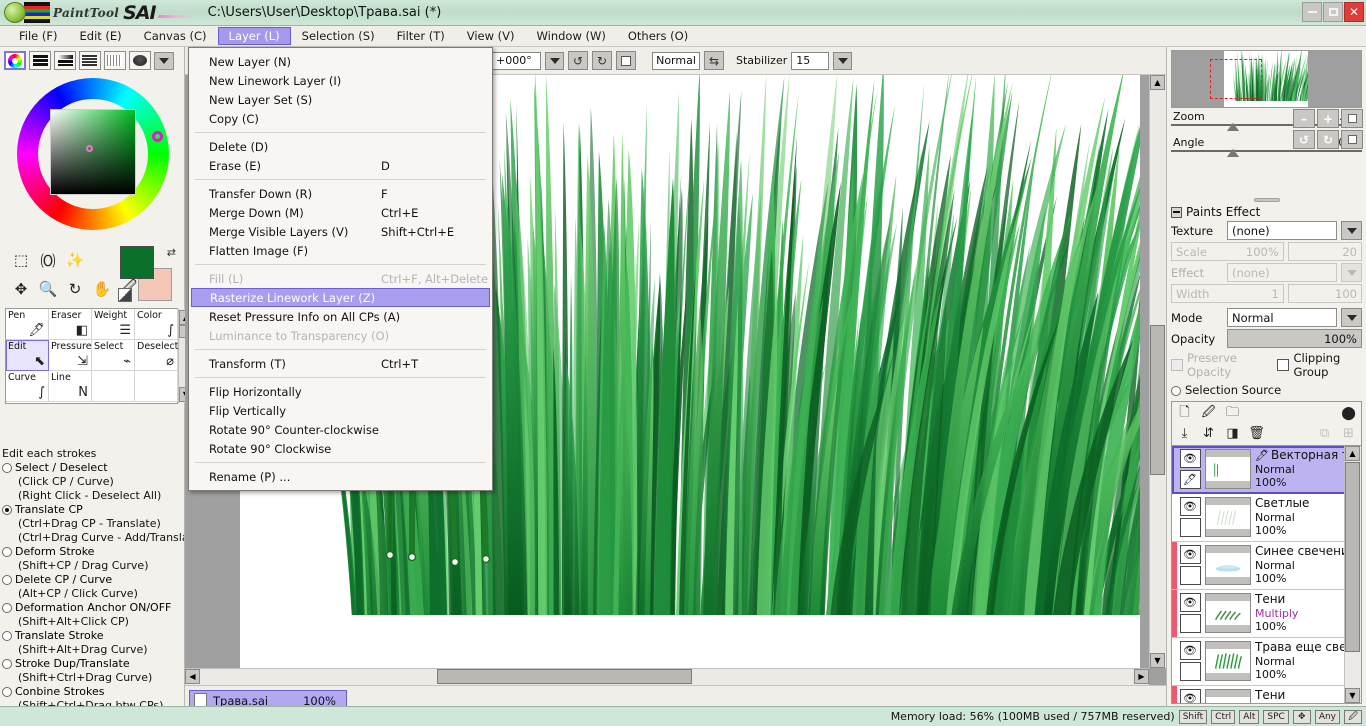 The width and height of the screenshot is (1366, 726). I want to click on palette-list-icon, so click(90, 60).